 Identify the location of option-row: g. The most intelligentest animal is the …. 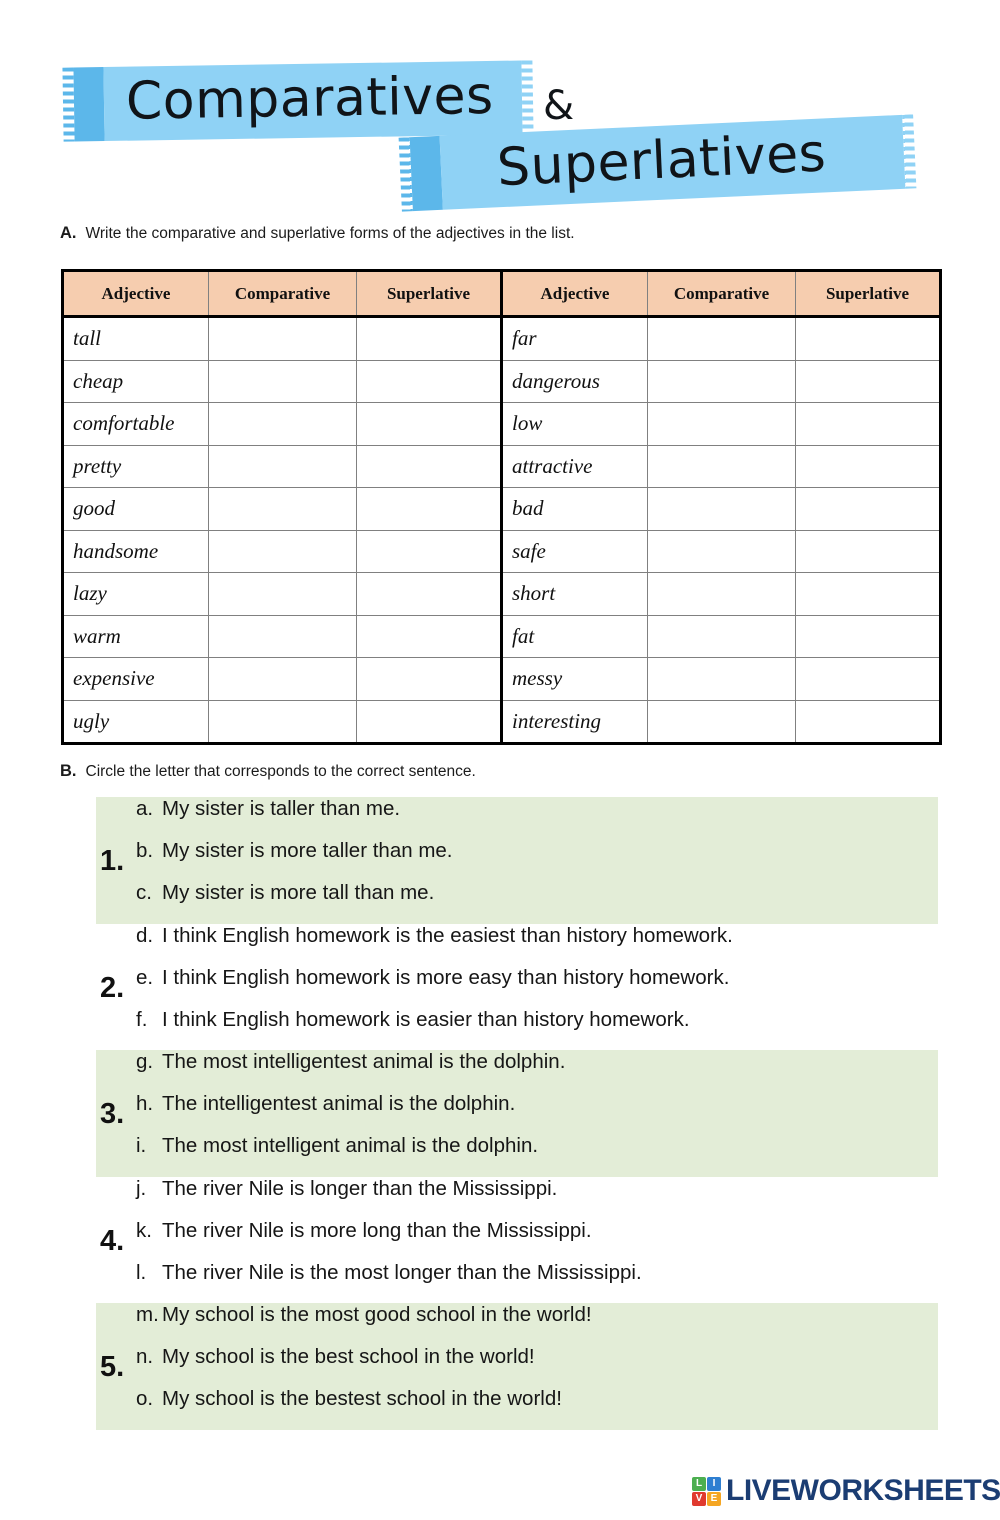
(548, 1071).